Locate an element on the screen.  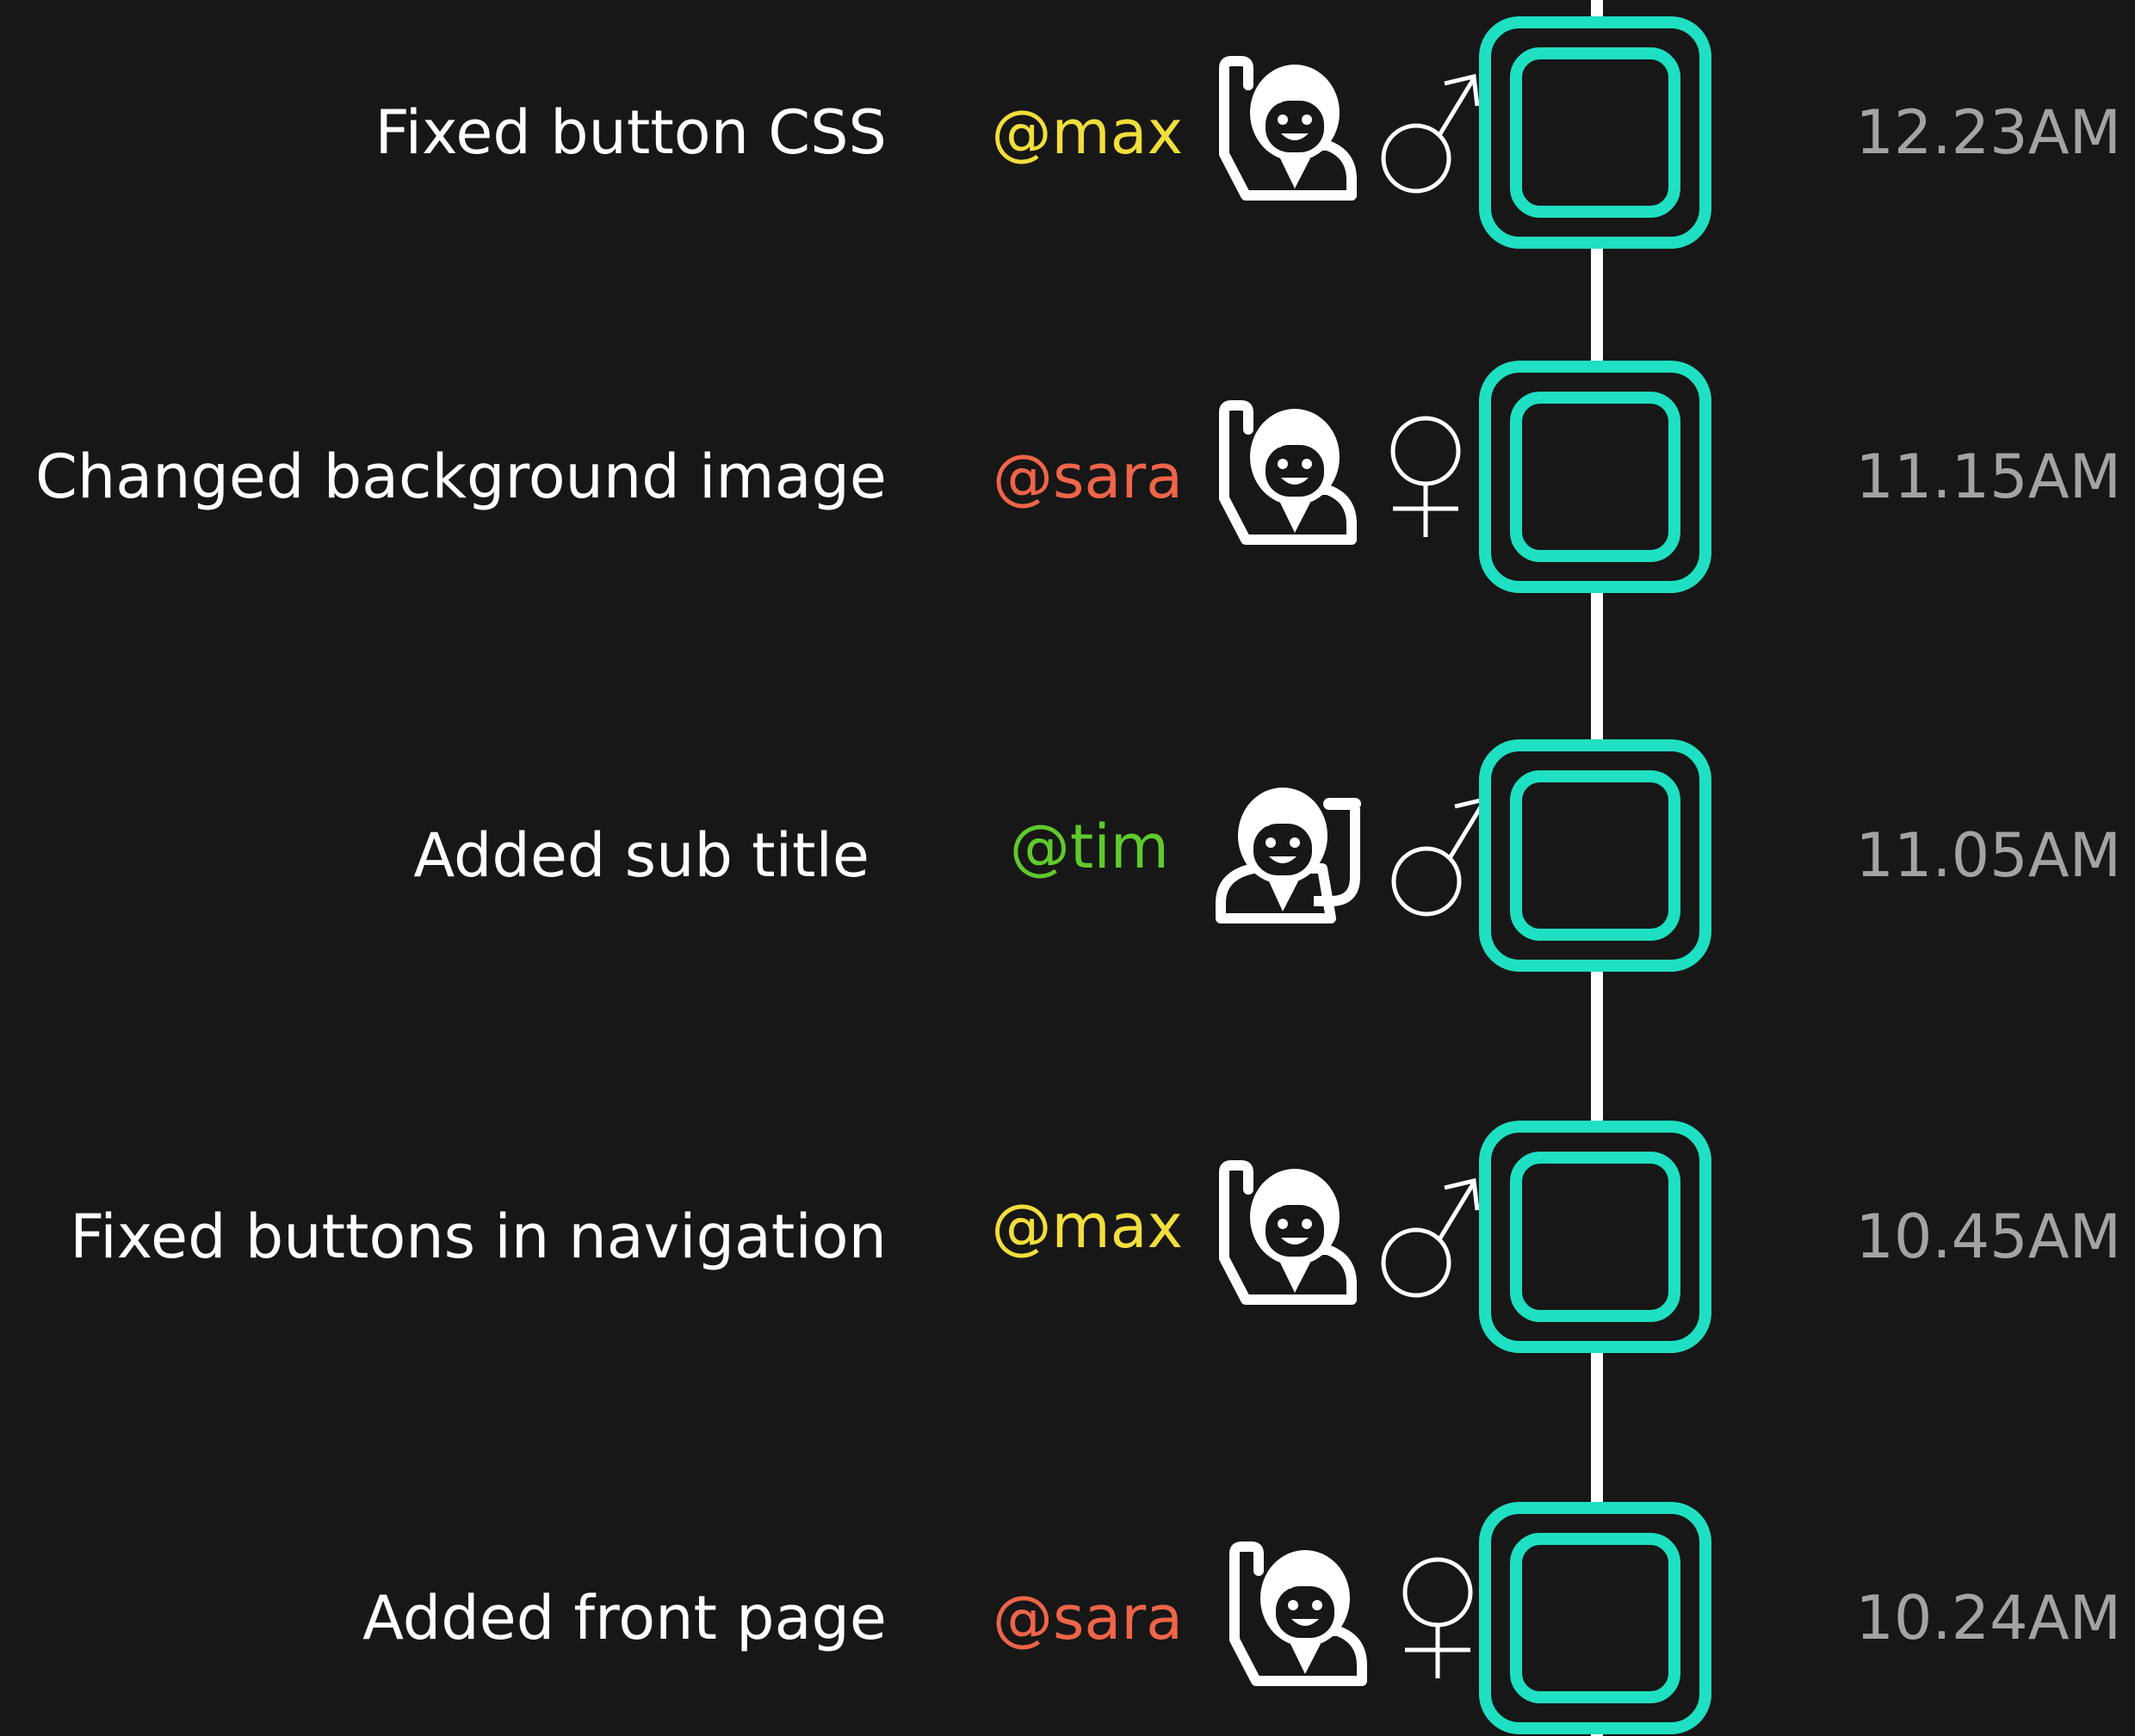
commit-message: Added front page is located at coordinates (624, 1618).